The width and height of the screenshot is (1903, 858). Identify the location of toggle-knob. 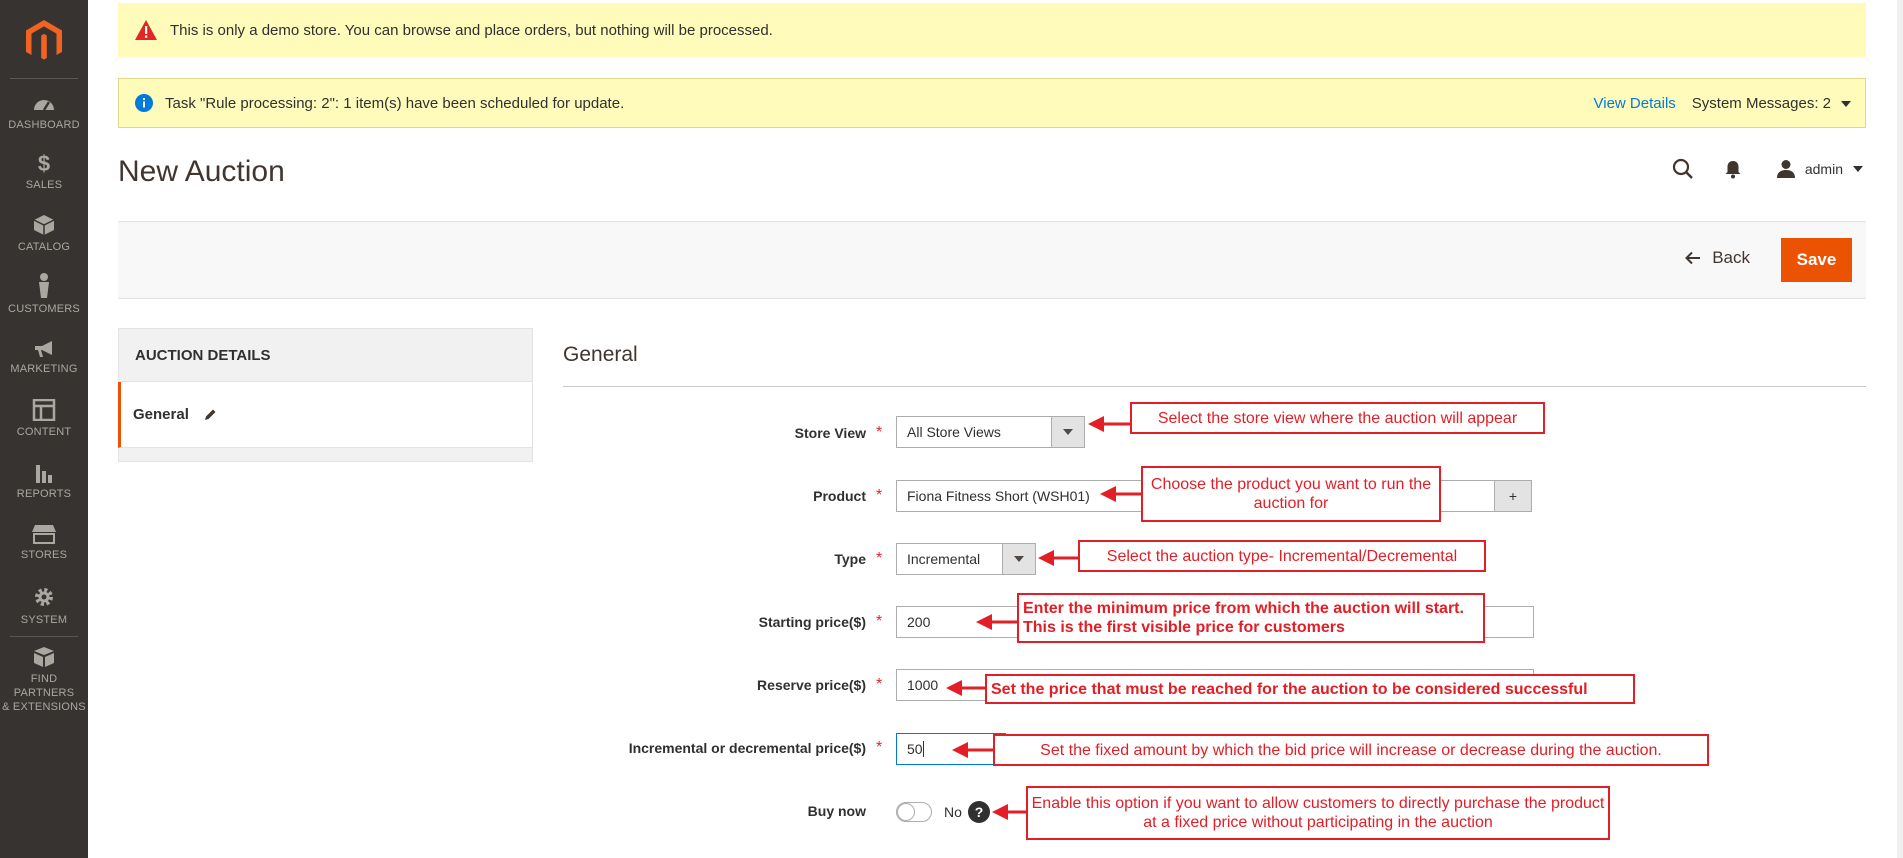
(906, 812).